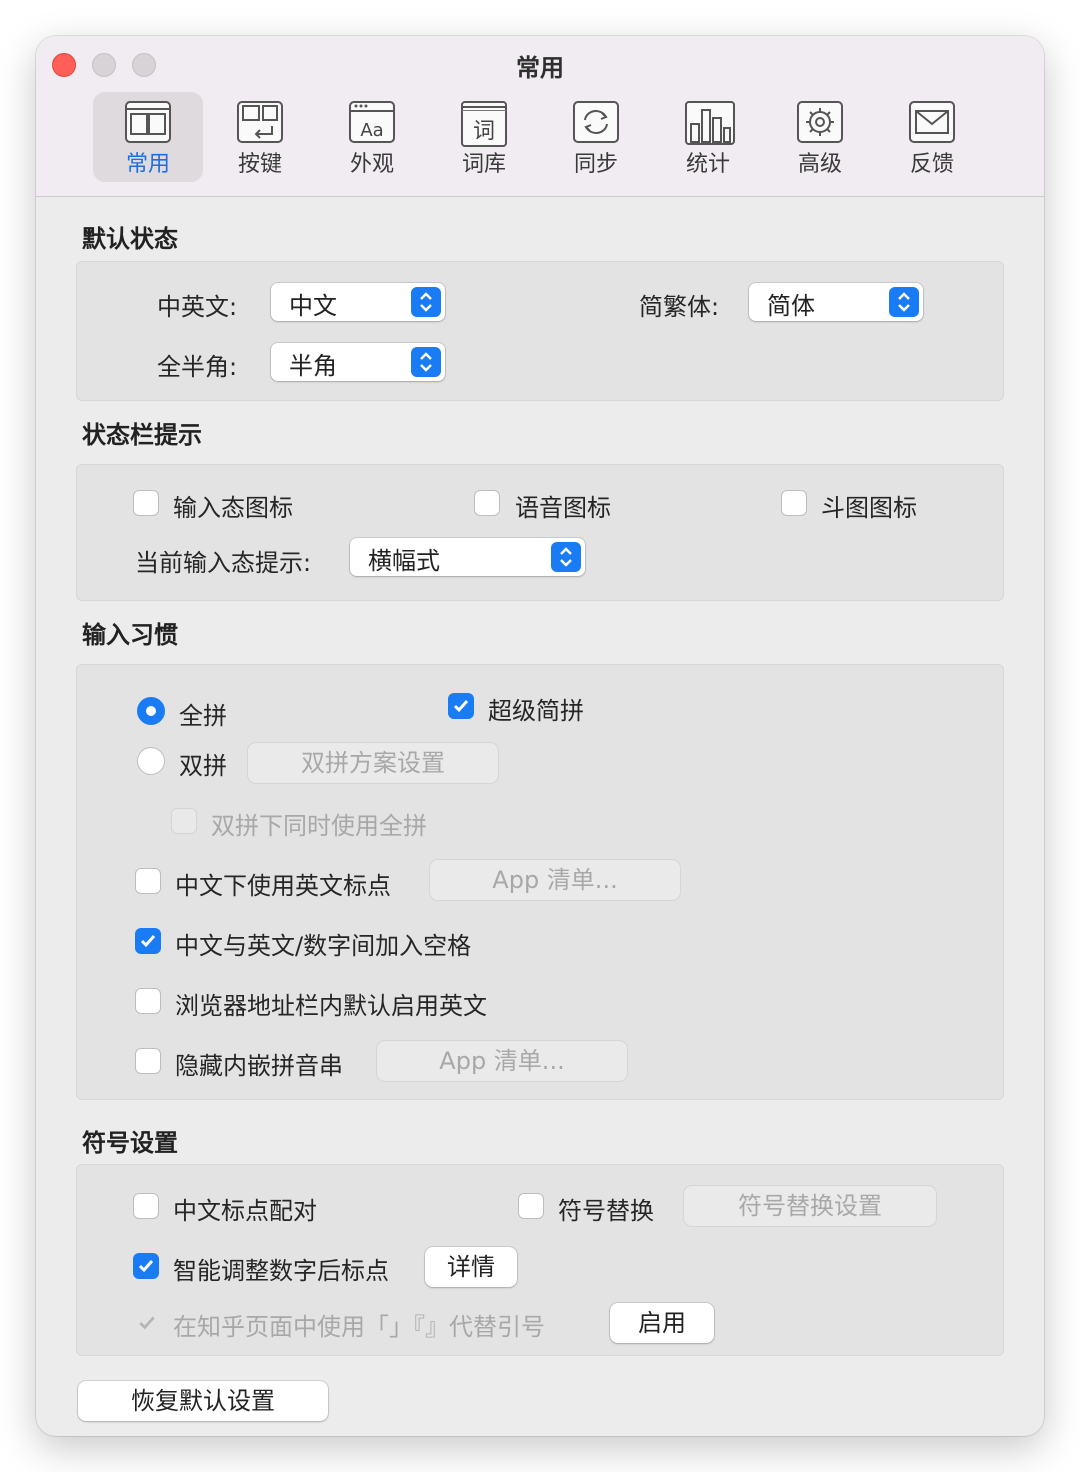 This screenshot has width=1080, height=1472. What do you see at coordinates (259, 1066) in the screenshot?
I see `hide-embedded-label: 隐藏内嵌拼音串` at bounding box center [259, 1066].